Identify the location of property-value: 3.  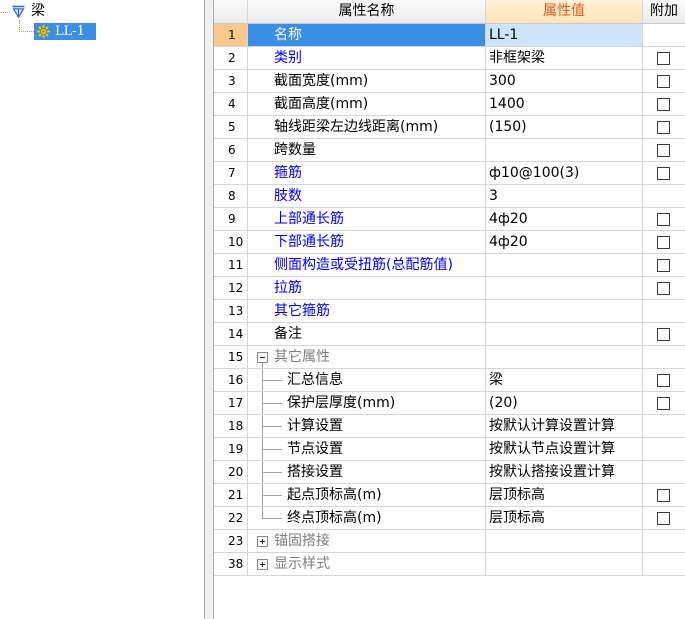
(564, 196).